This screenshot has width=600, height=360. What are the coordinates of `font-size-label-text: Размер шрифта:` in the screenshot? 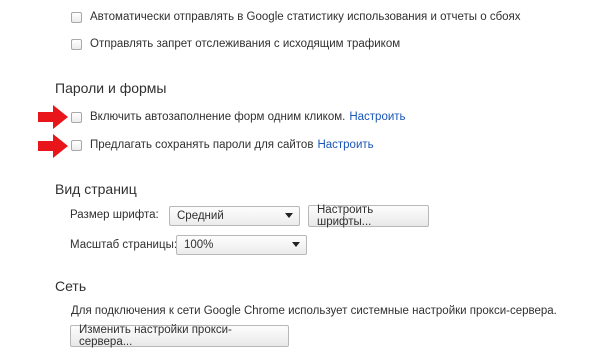 It's located at (114, 215).